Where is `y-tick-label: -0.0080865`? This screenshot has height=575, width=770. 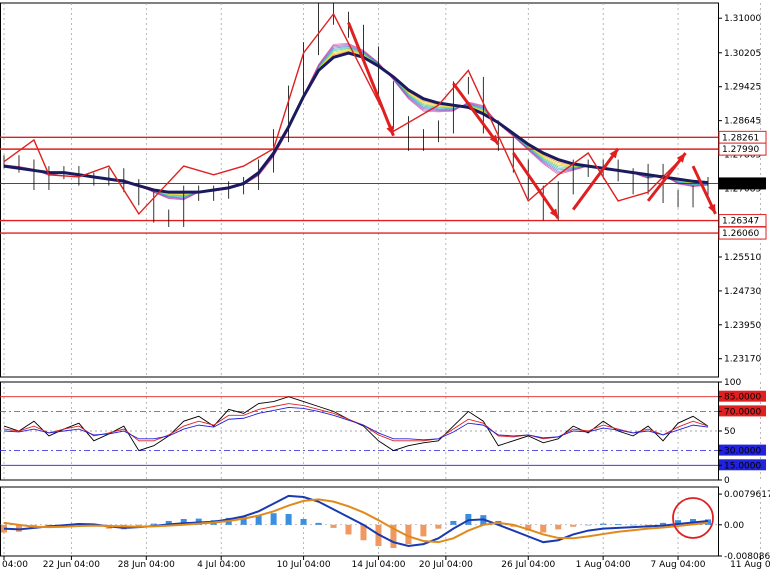
y-tick-label: -0.0080865 is located at coordinates (747, 557).